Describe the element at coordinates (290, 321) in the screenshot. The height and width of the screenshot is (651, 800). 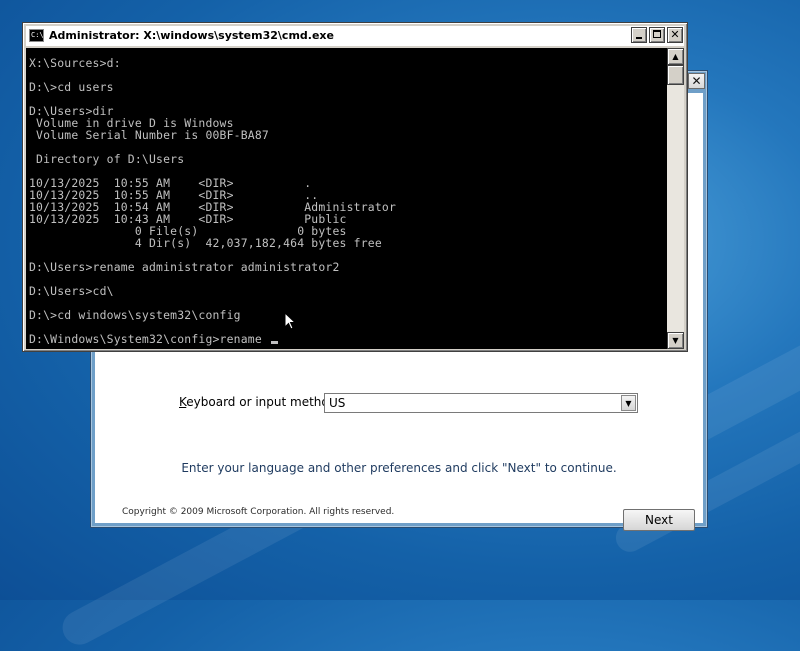
I see `mouse-pointer-icon` at that location.